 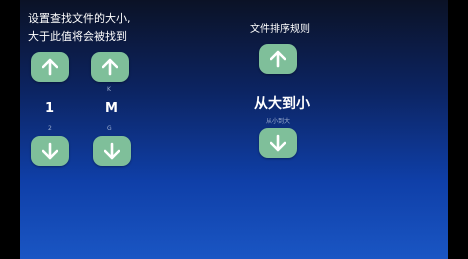 What do you see at coordinates (280, 29) in the screenshot?
I see `sort-title: 文件排序规则` at bounding box center [280, 29].